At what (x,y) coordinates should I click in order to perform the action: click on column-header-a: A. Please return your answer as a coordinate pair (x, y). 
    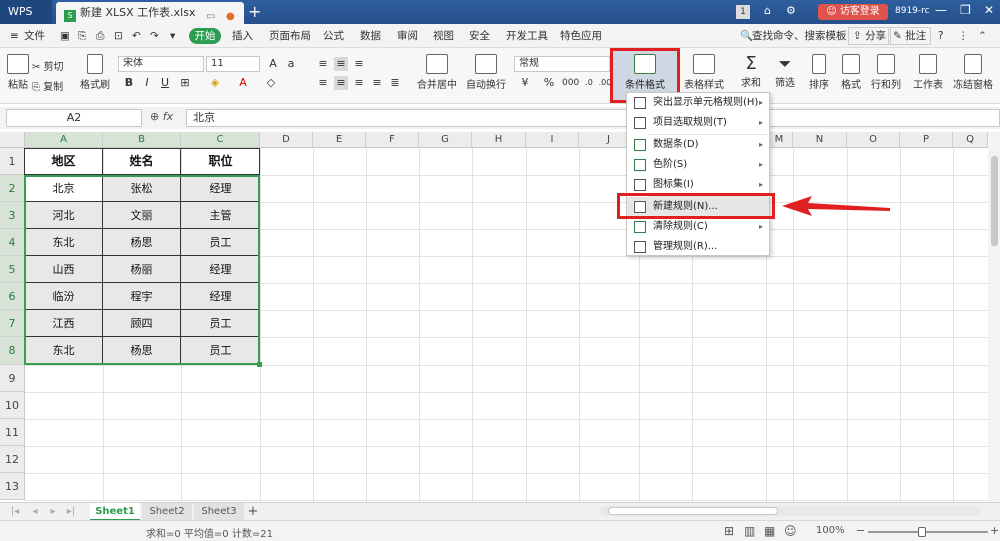
    Looking at the image, I should click on (64, 140).